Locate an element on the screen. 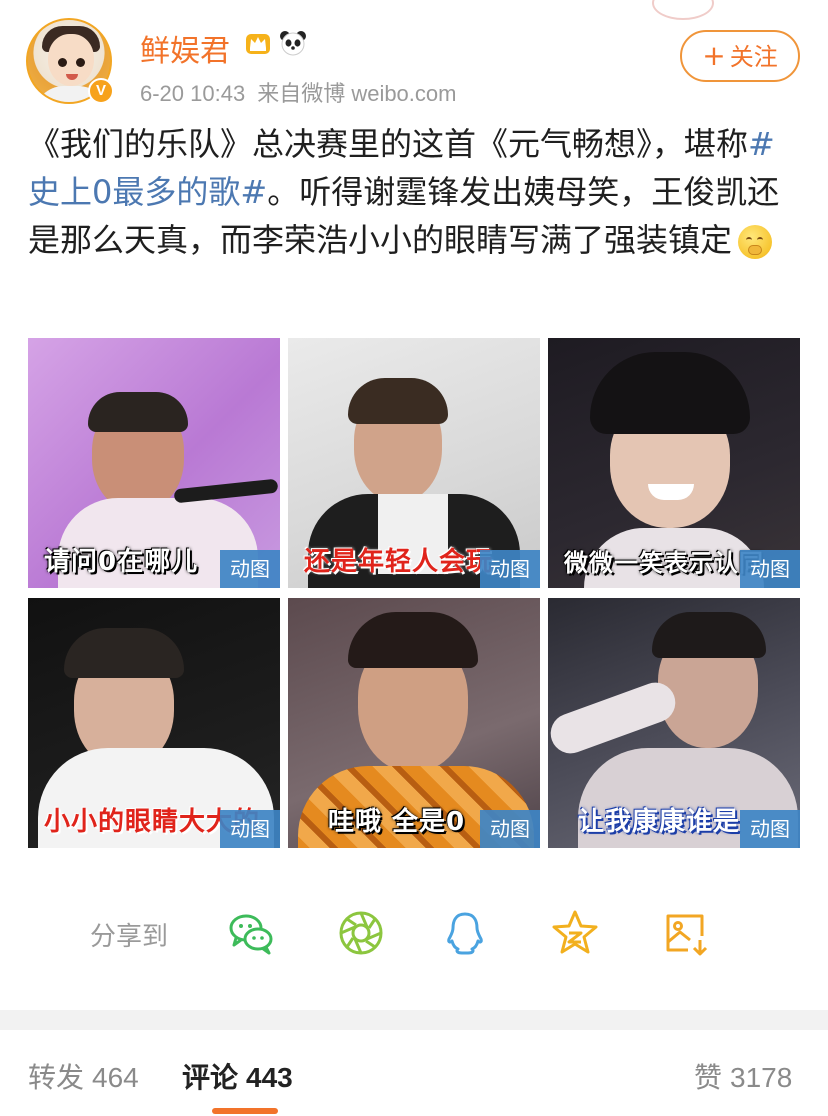  post-timestamp: 6-20 10:43 is located at coordinates (193, 93).